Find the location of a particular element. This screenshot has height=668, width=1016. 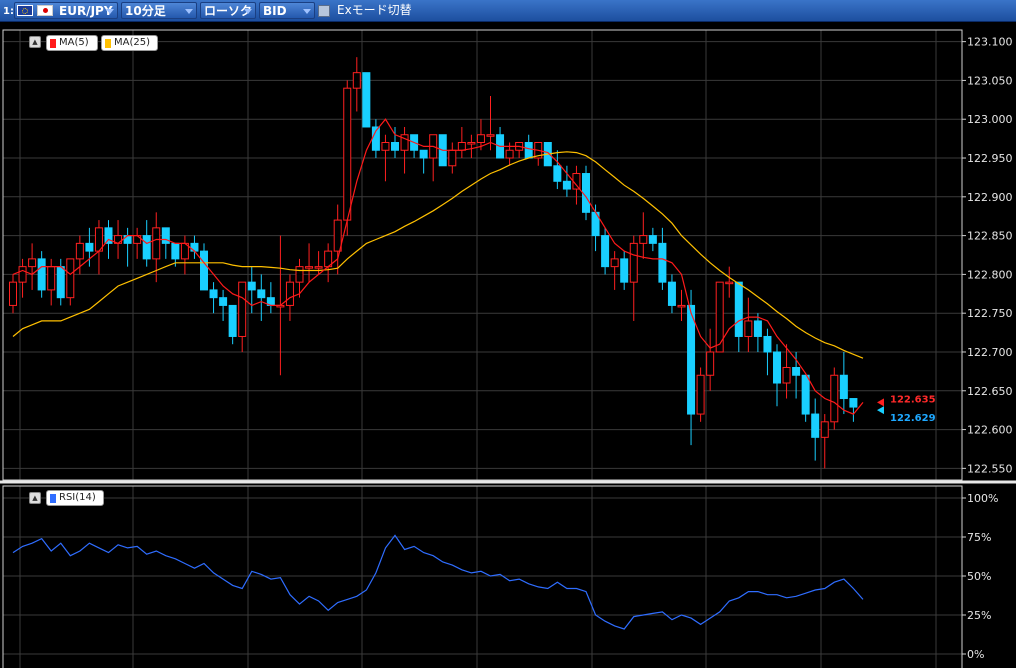

main-panel-collapse-button: ▲ is located at coordinates (35, 42).